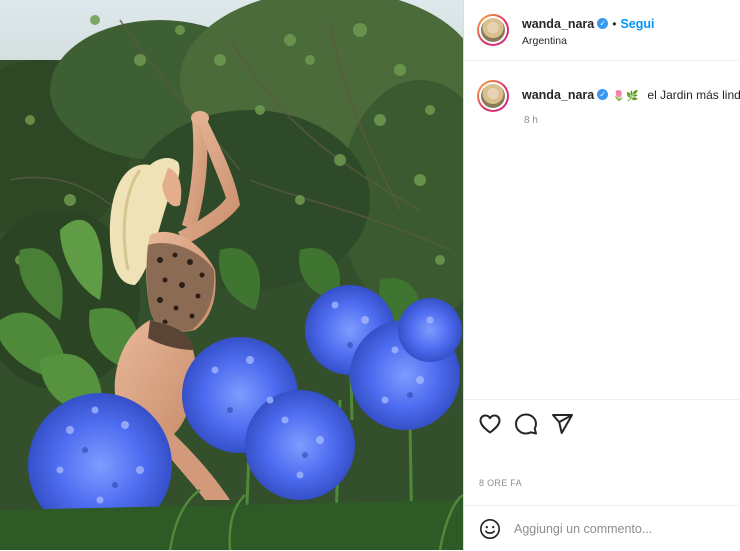 The width and height of the screenshot is (740, 551). Describe the element at coordinates (637, 24) in the screenshot. I see `follow-button: Segui` at that location.